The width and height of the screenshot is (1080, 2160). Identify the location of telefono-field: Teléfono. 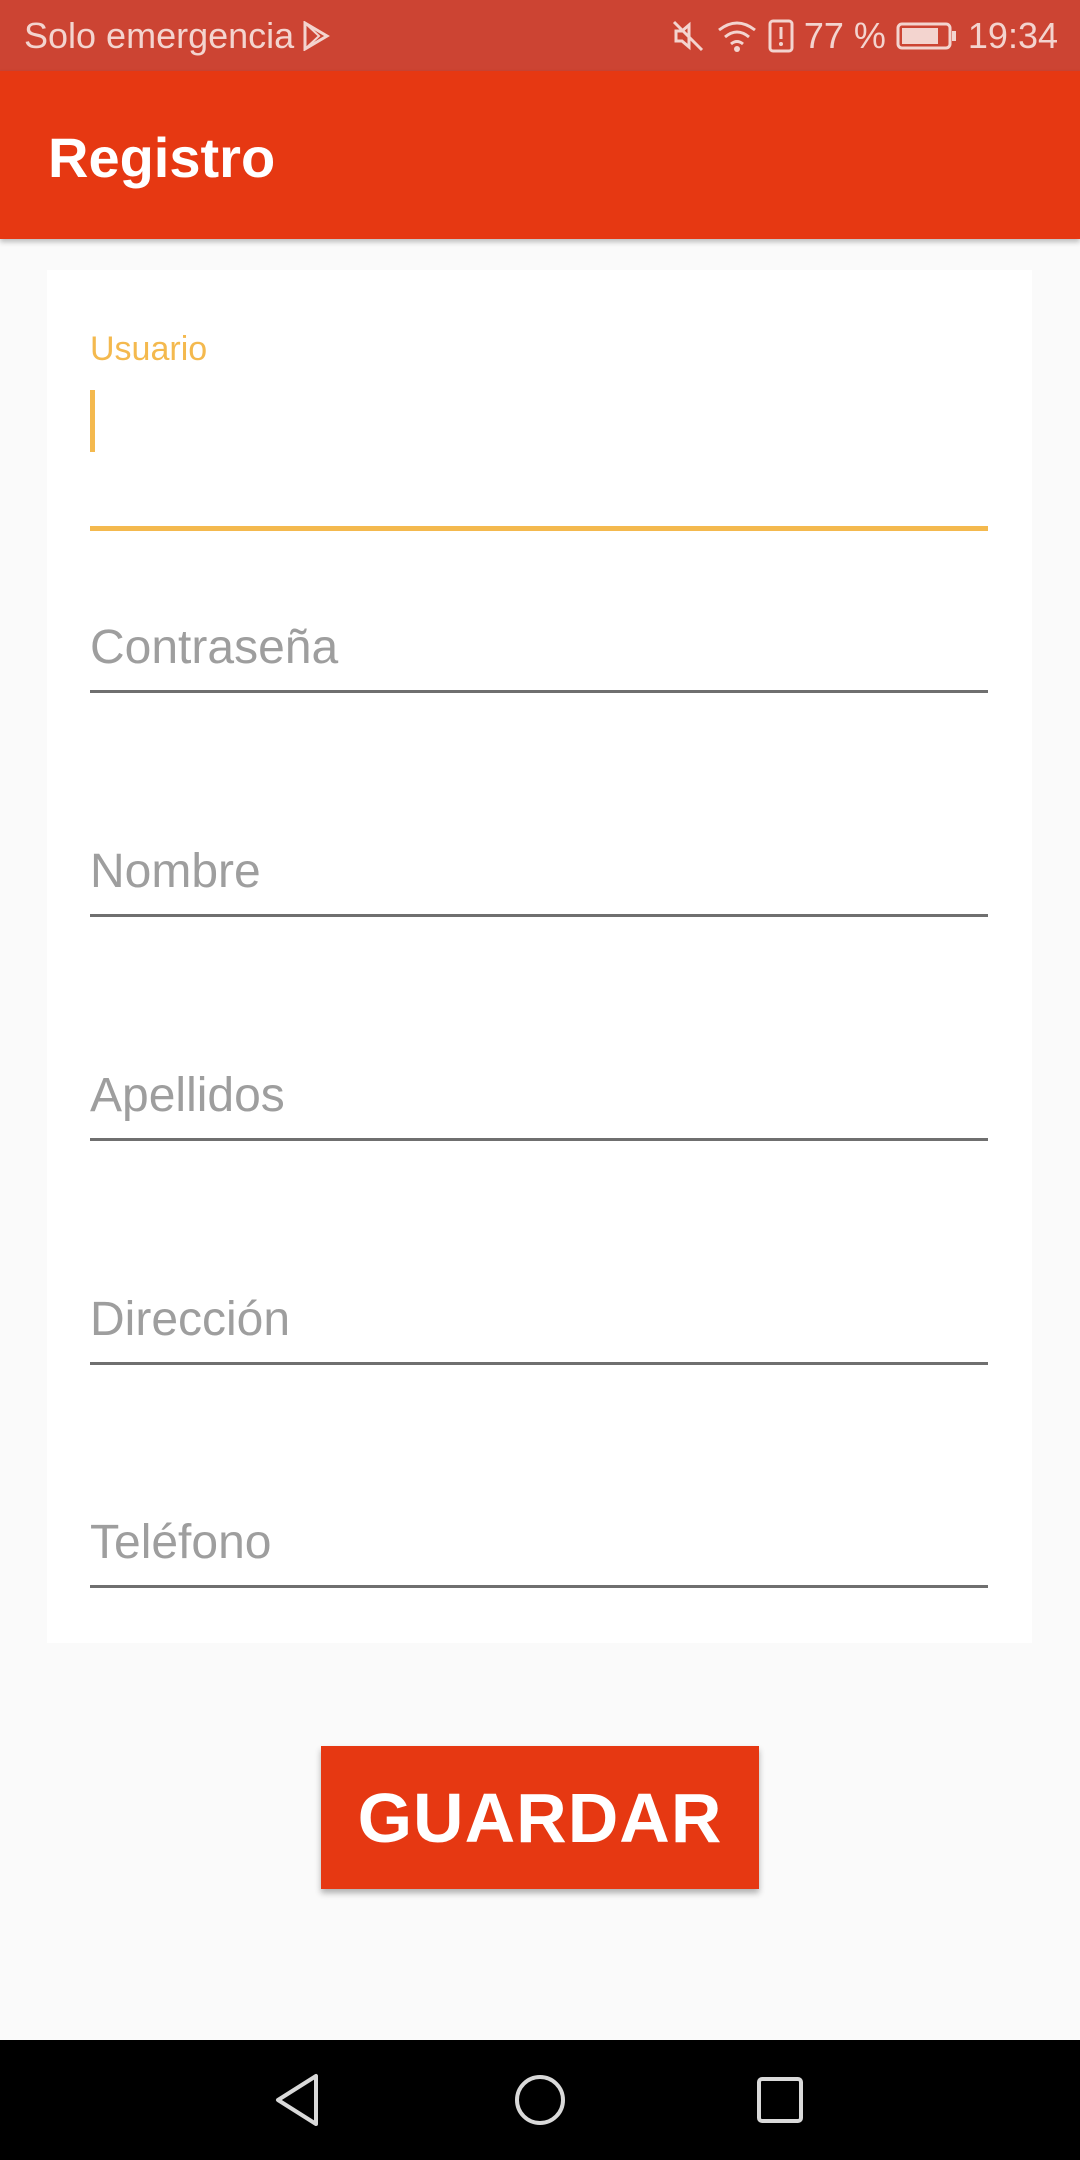
(539, 1590).